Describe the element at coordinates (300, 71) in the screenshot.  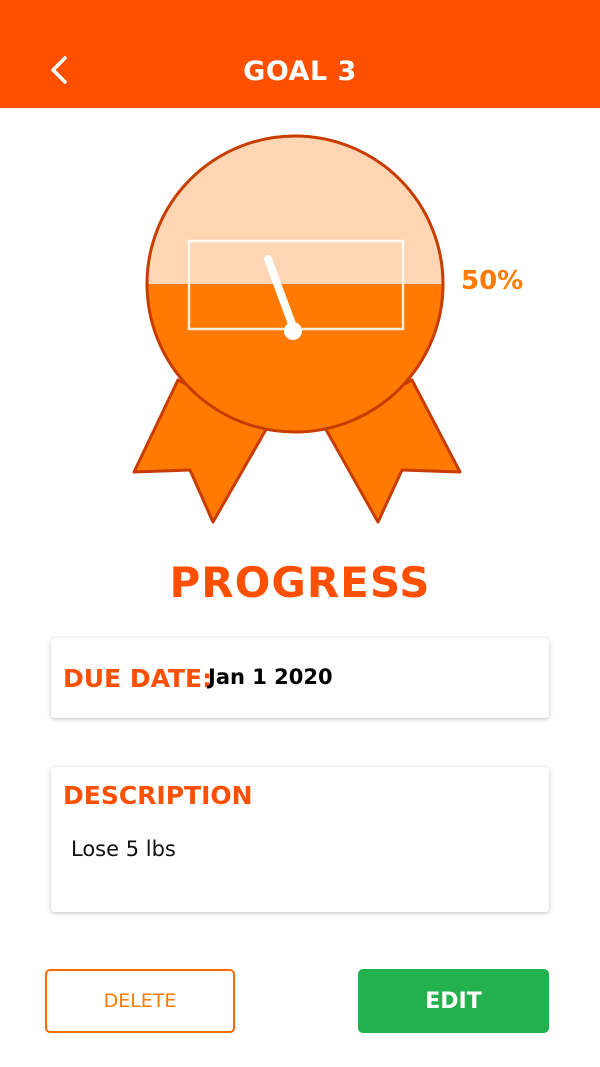
I see `page-title: GOAL 3` at that location.